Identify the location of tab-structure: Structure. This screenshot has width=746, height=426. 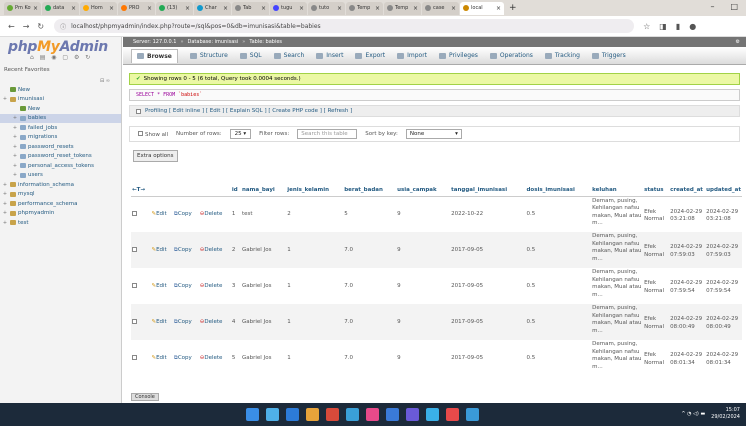
(208, 55).